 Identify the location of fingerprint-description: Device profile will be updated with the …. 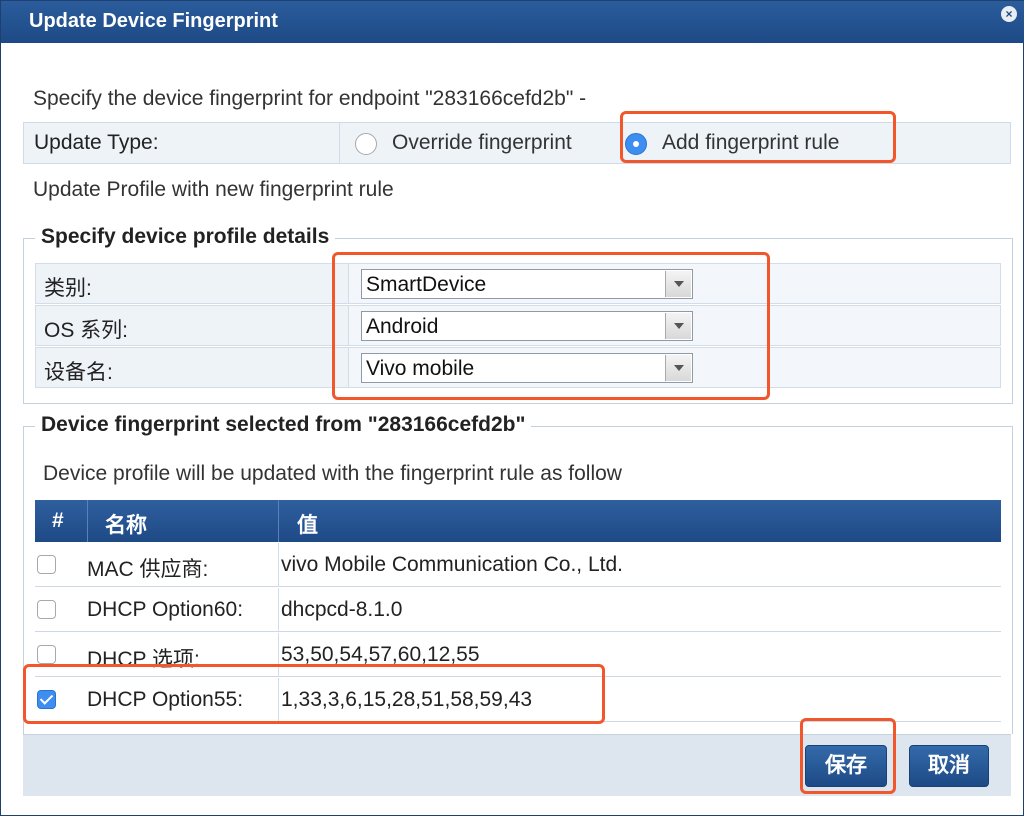
(332, 473).